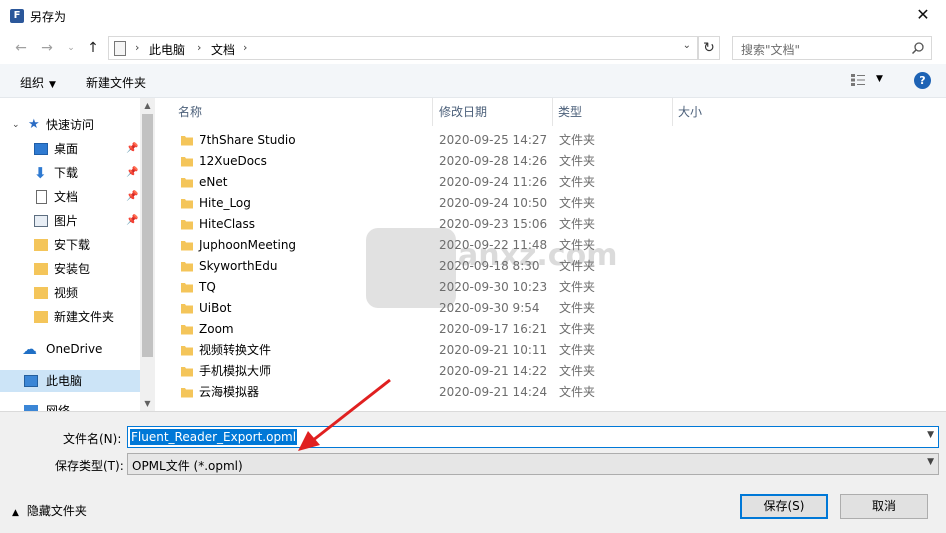 Image resolution: width=946 pixels, height=533 pixels. What do you see at coordinates (422, 182) in the screenshot?
I see `file-row: eNet 2020-09-24 11:26 文件夹` at bounding box center [422, 182].